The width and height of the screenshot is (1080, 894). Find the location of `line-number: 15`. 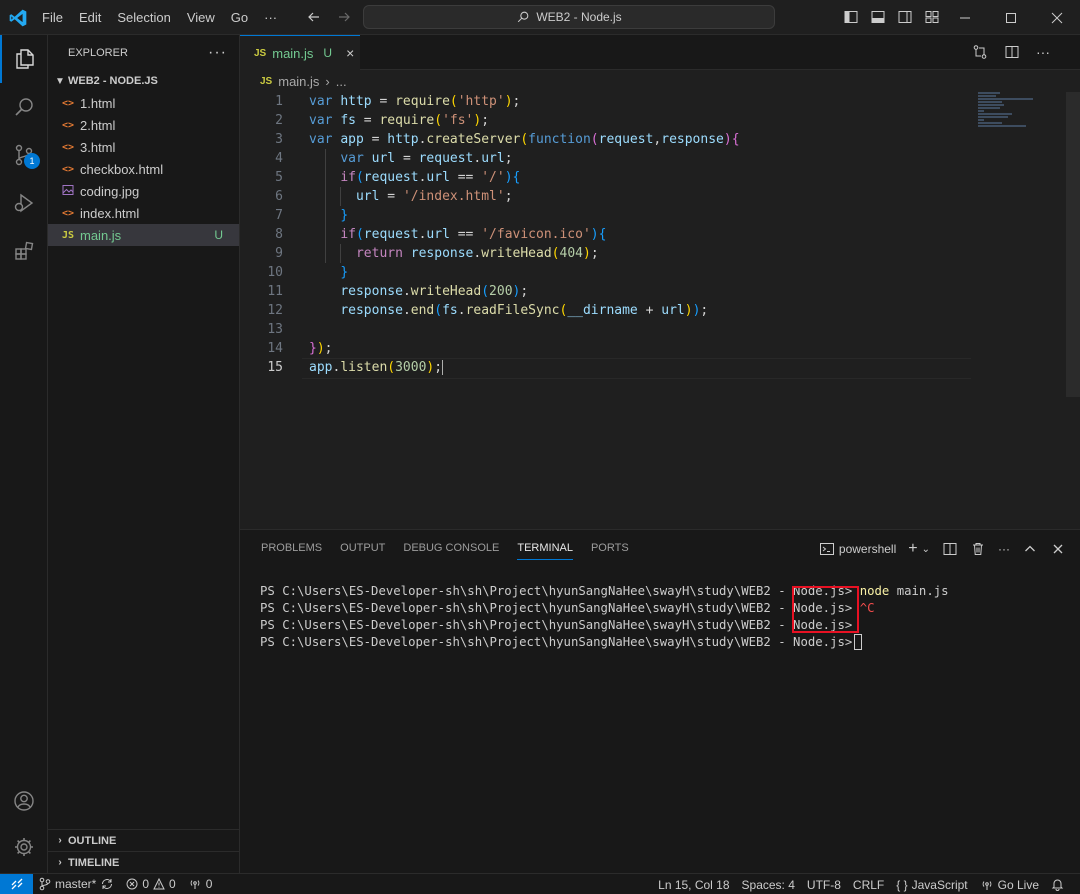

line-number: 15 is located at coordinates (275, 367).